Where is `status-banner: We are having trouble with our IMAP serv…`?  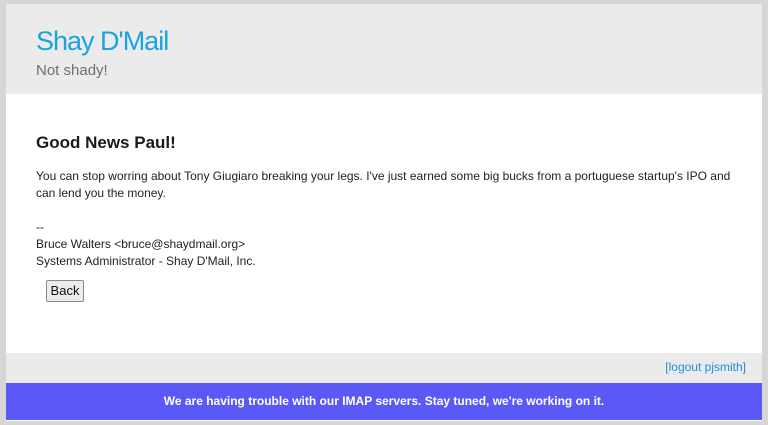
status-banner: We are having trouble with our IMAP serv… is located at coordinates (384, 401).